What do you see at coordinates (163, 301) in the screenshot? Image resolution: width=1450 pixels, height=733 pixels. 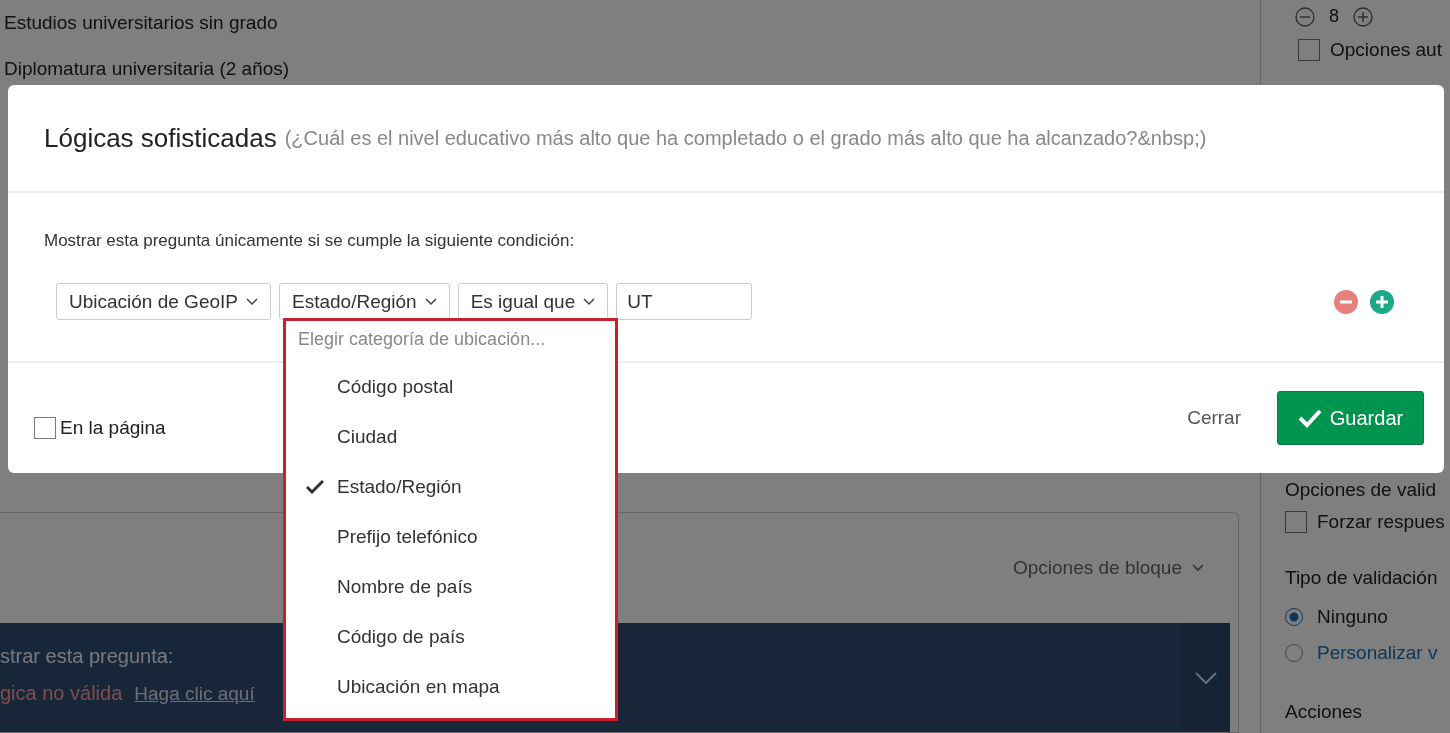 I see `condition-select: Ubicación de GeoIP` at bounding box center [163, 301].